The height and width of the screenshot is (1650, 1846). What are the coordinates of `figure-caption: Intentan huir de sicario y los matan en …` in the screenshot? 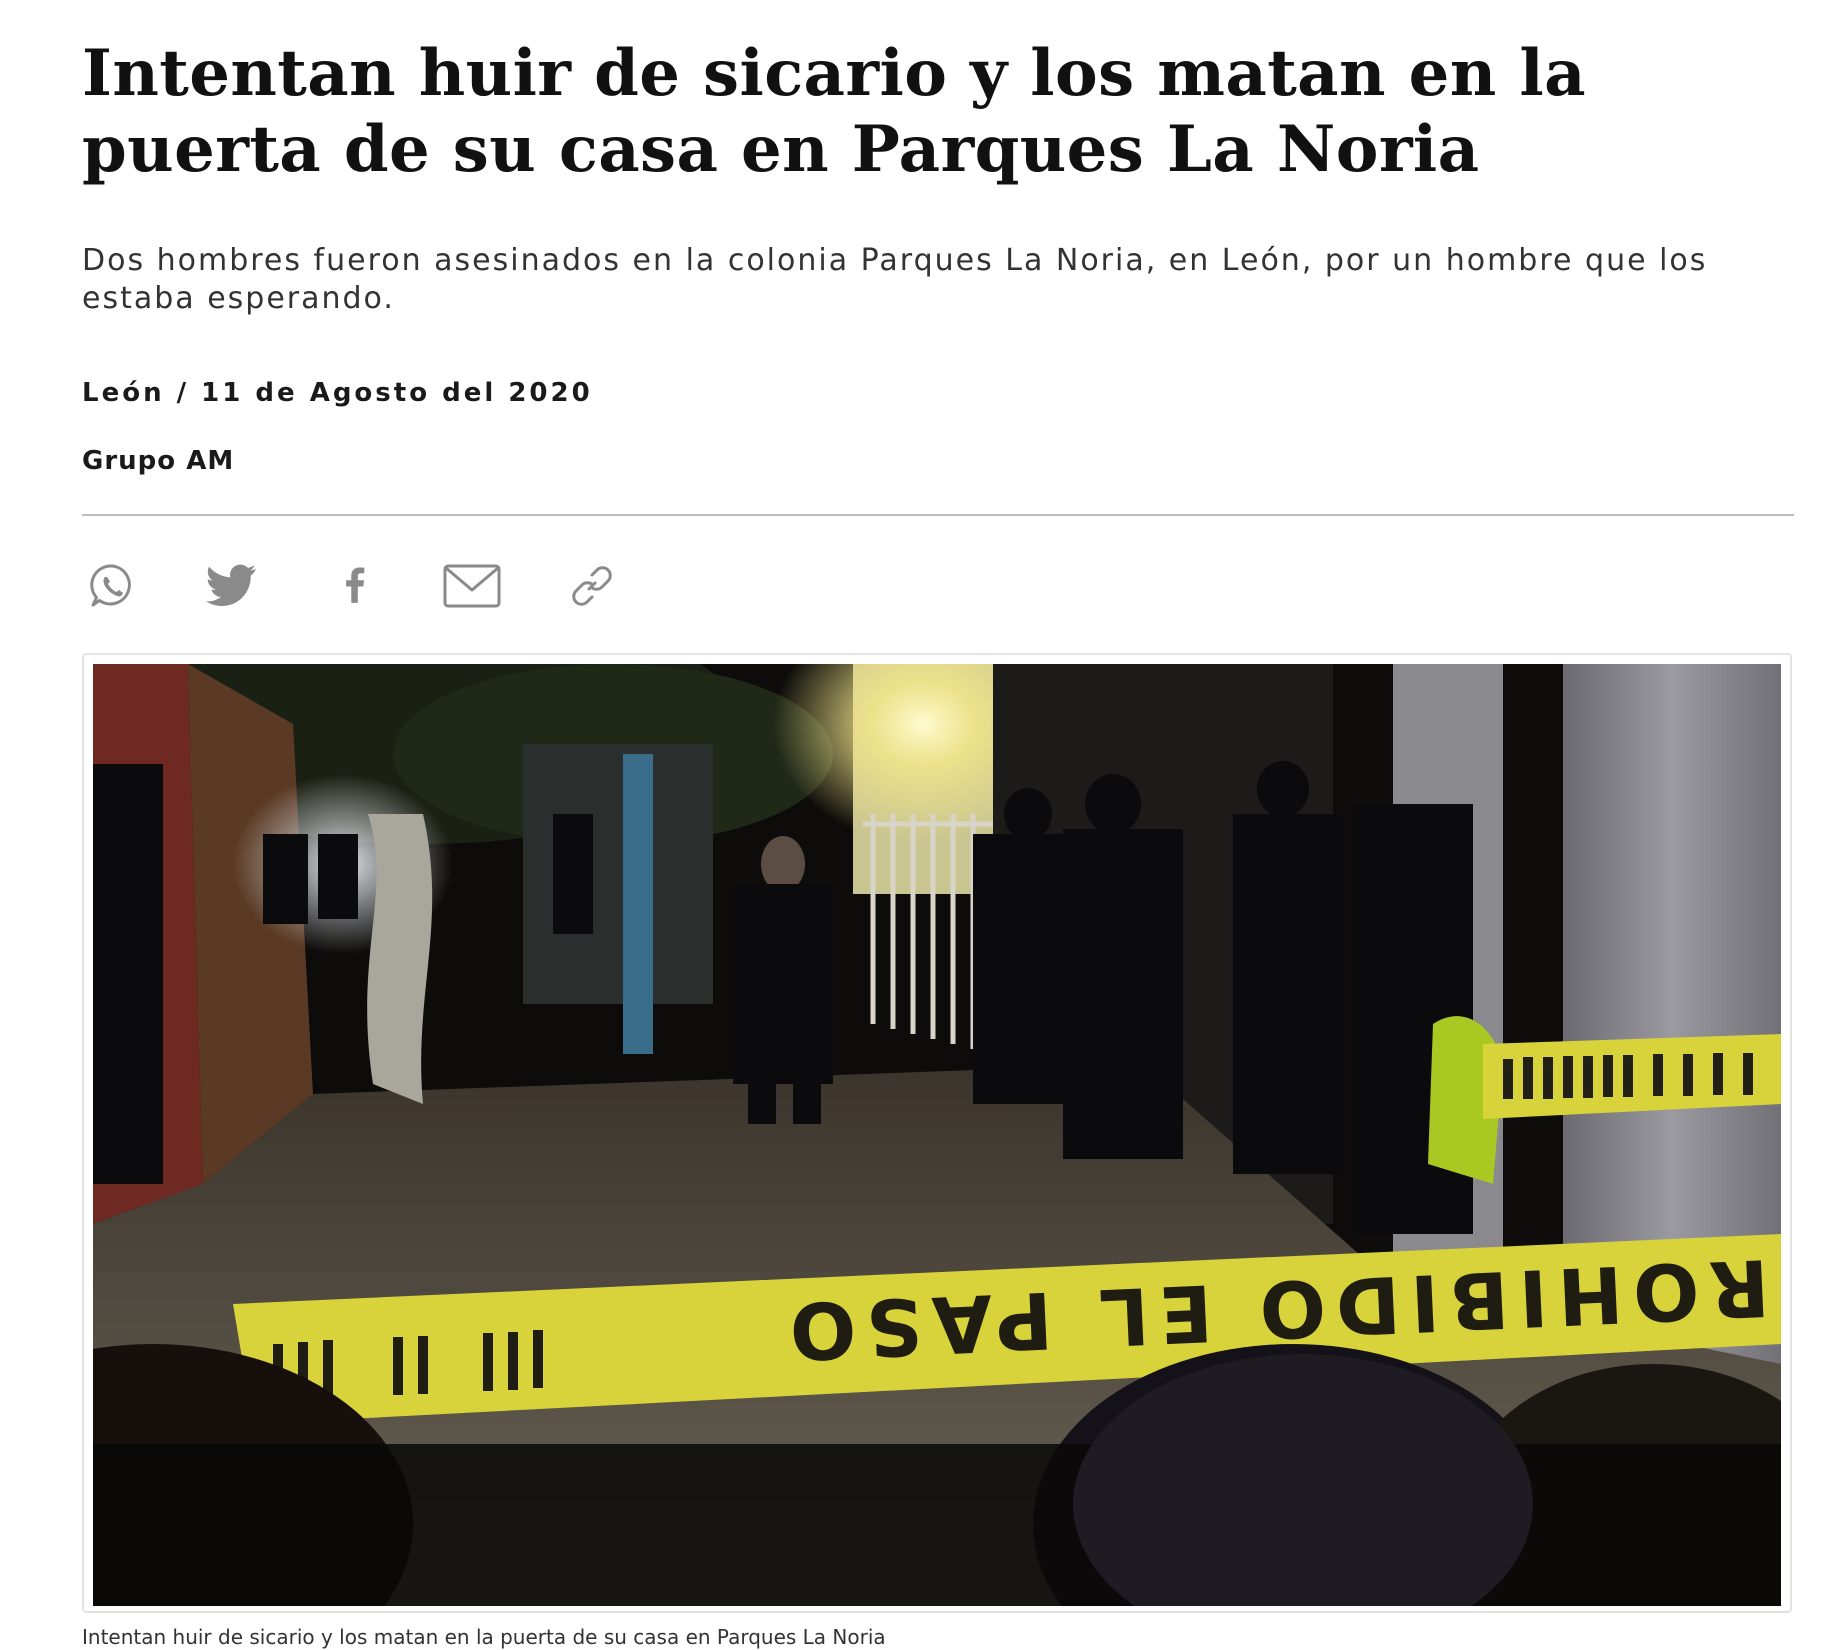 It's located at (484, 1637).